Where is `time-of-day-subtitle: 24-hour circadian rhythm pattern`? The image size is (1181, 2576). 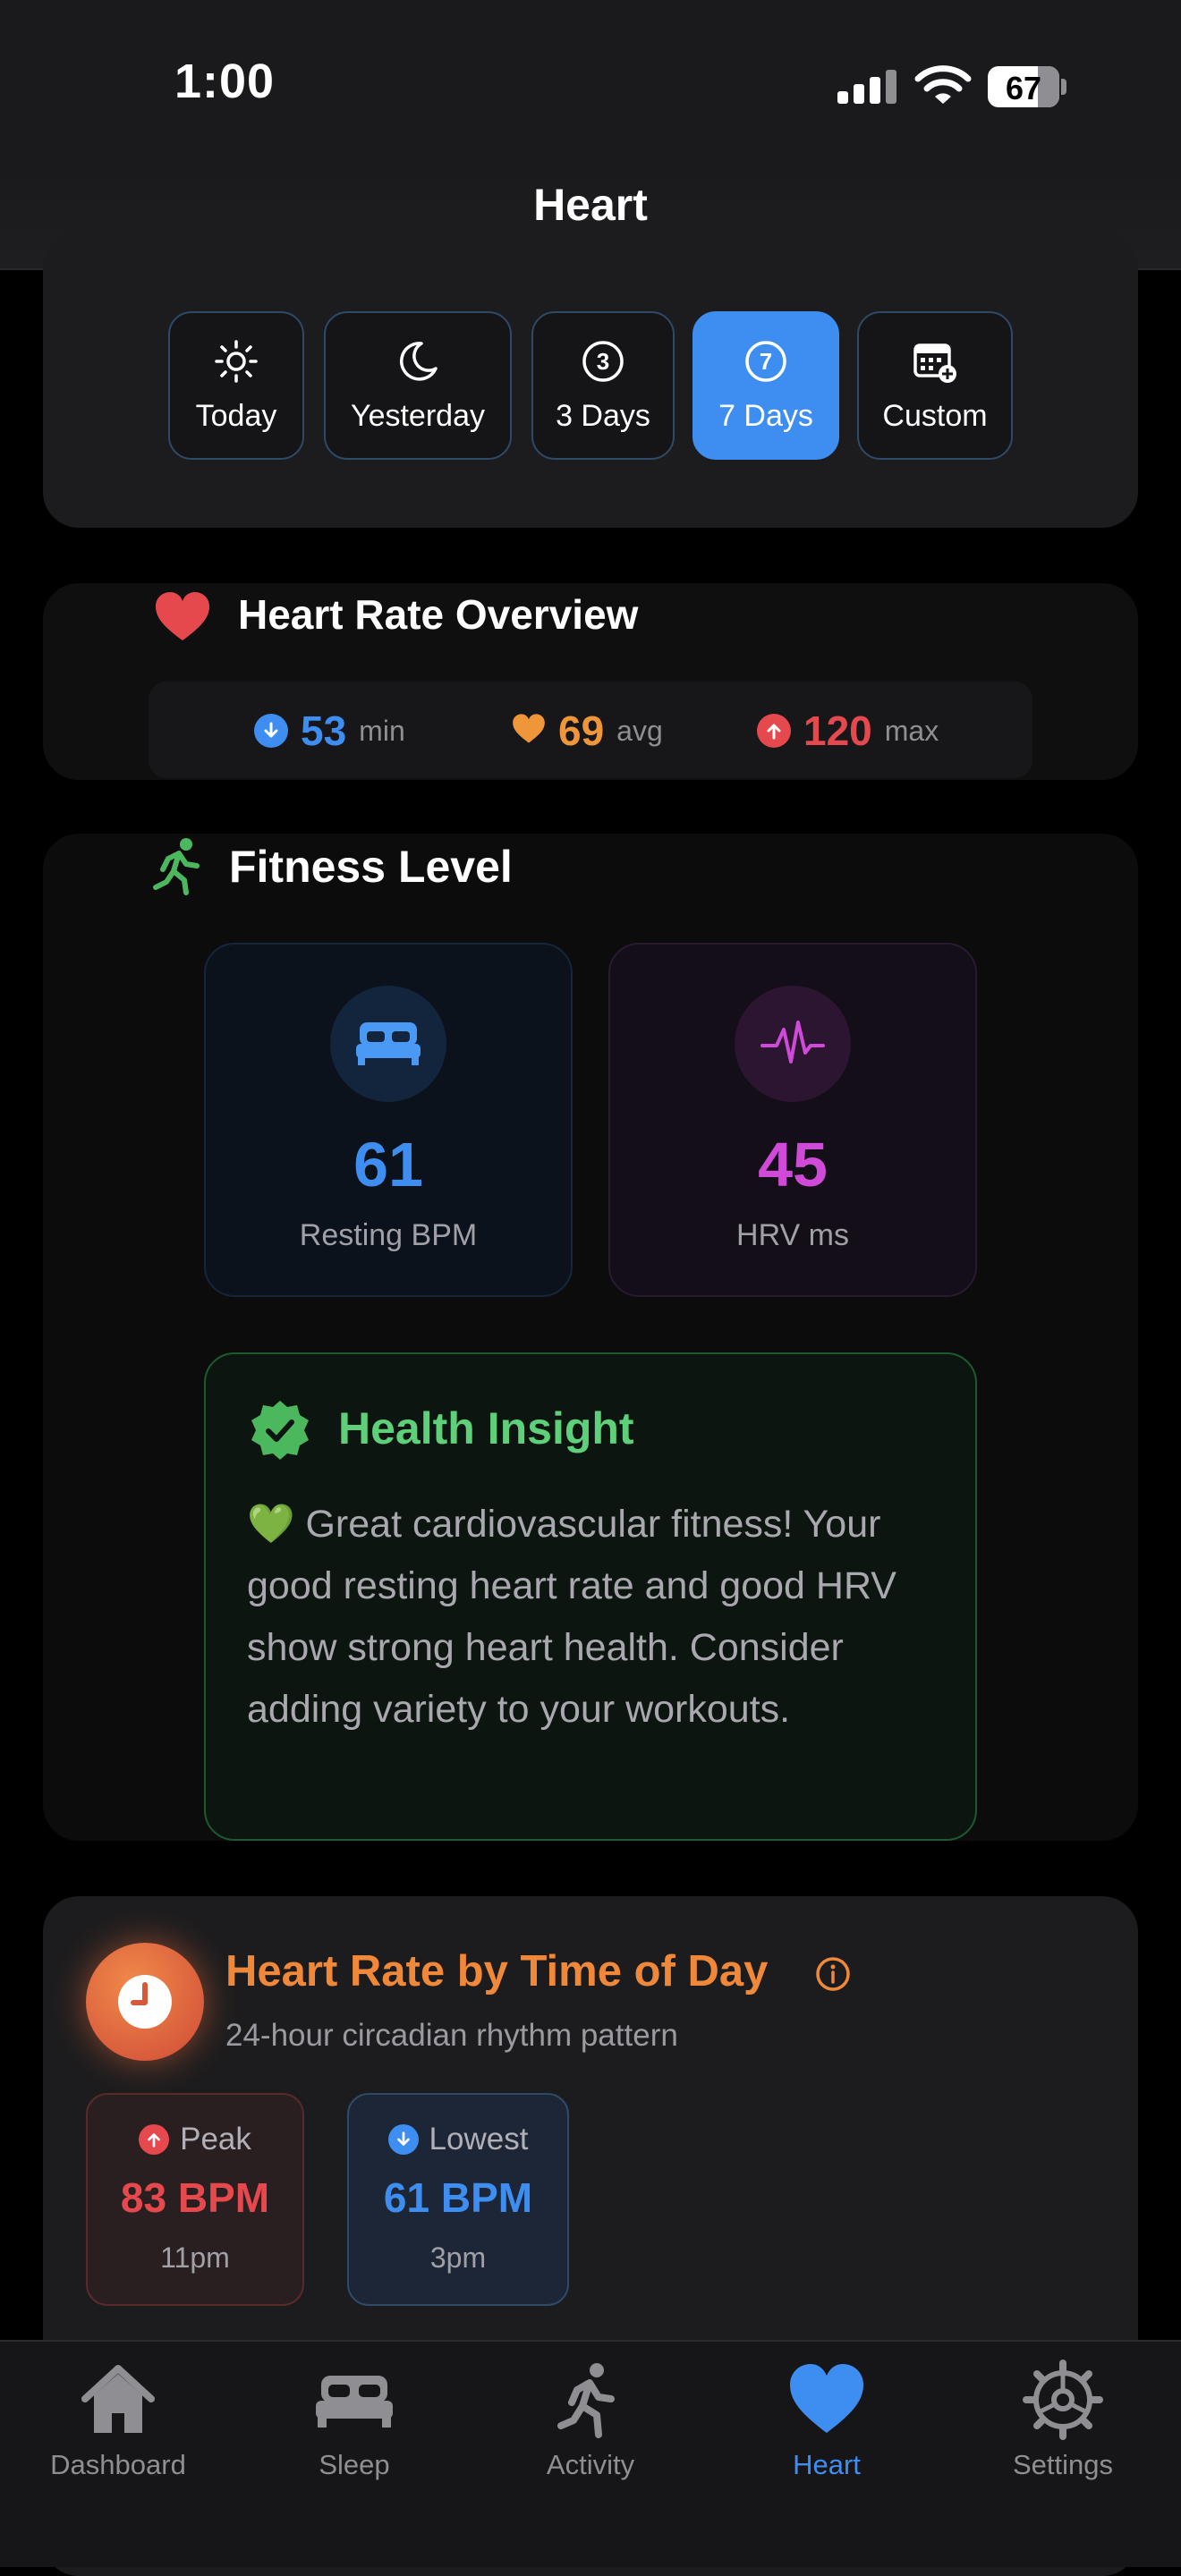 time-of-day-subtitle: 24-hour circadian rhythm pattern is located at coordinates (451, 2035).